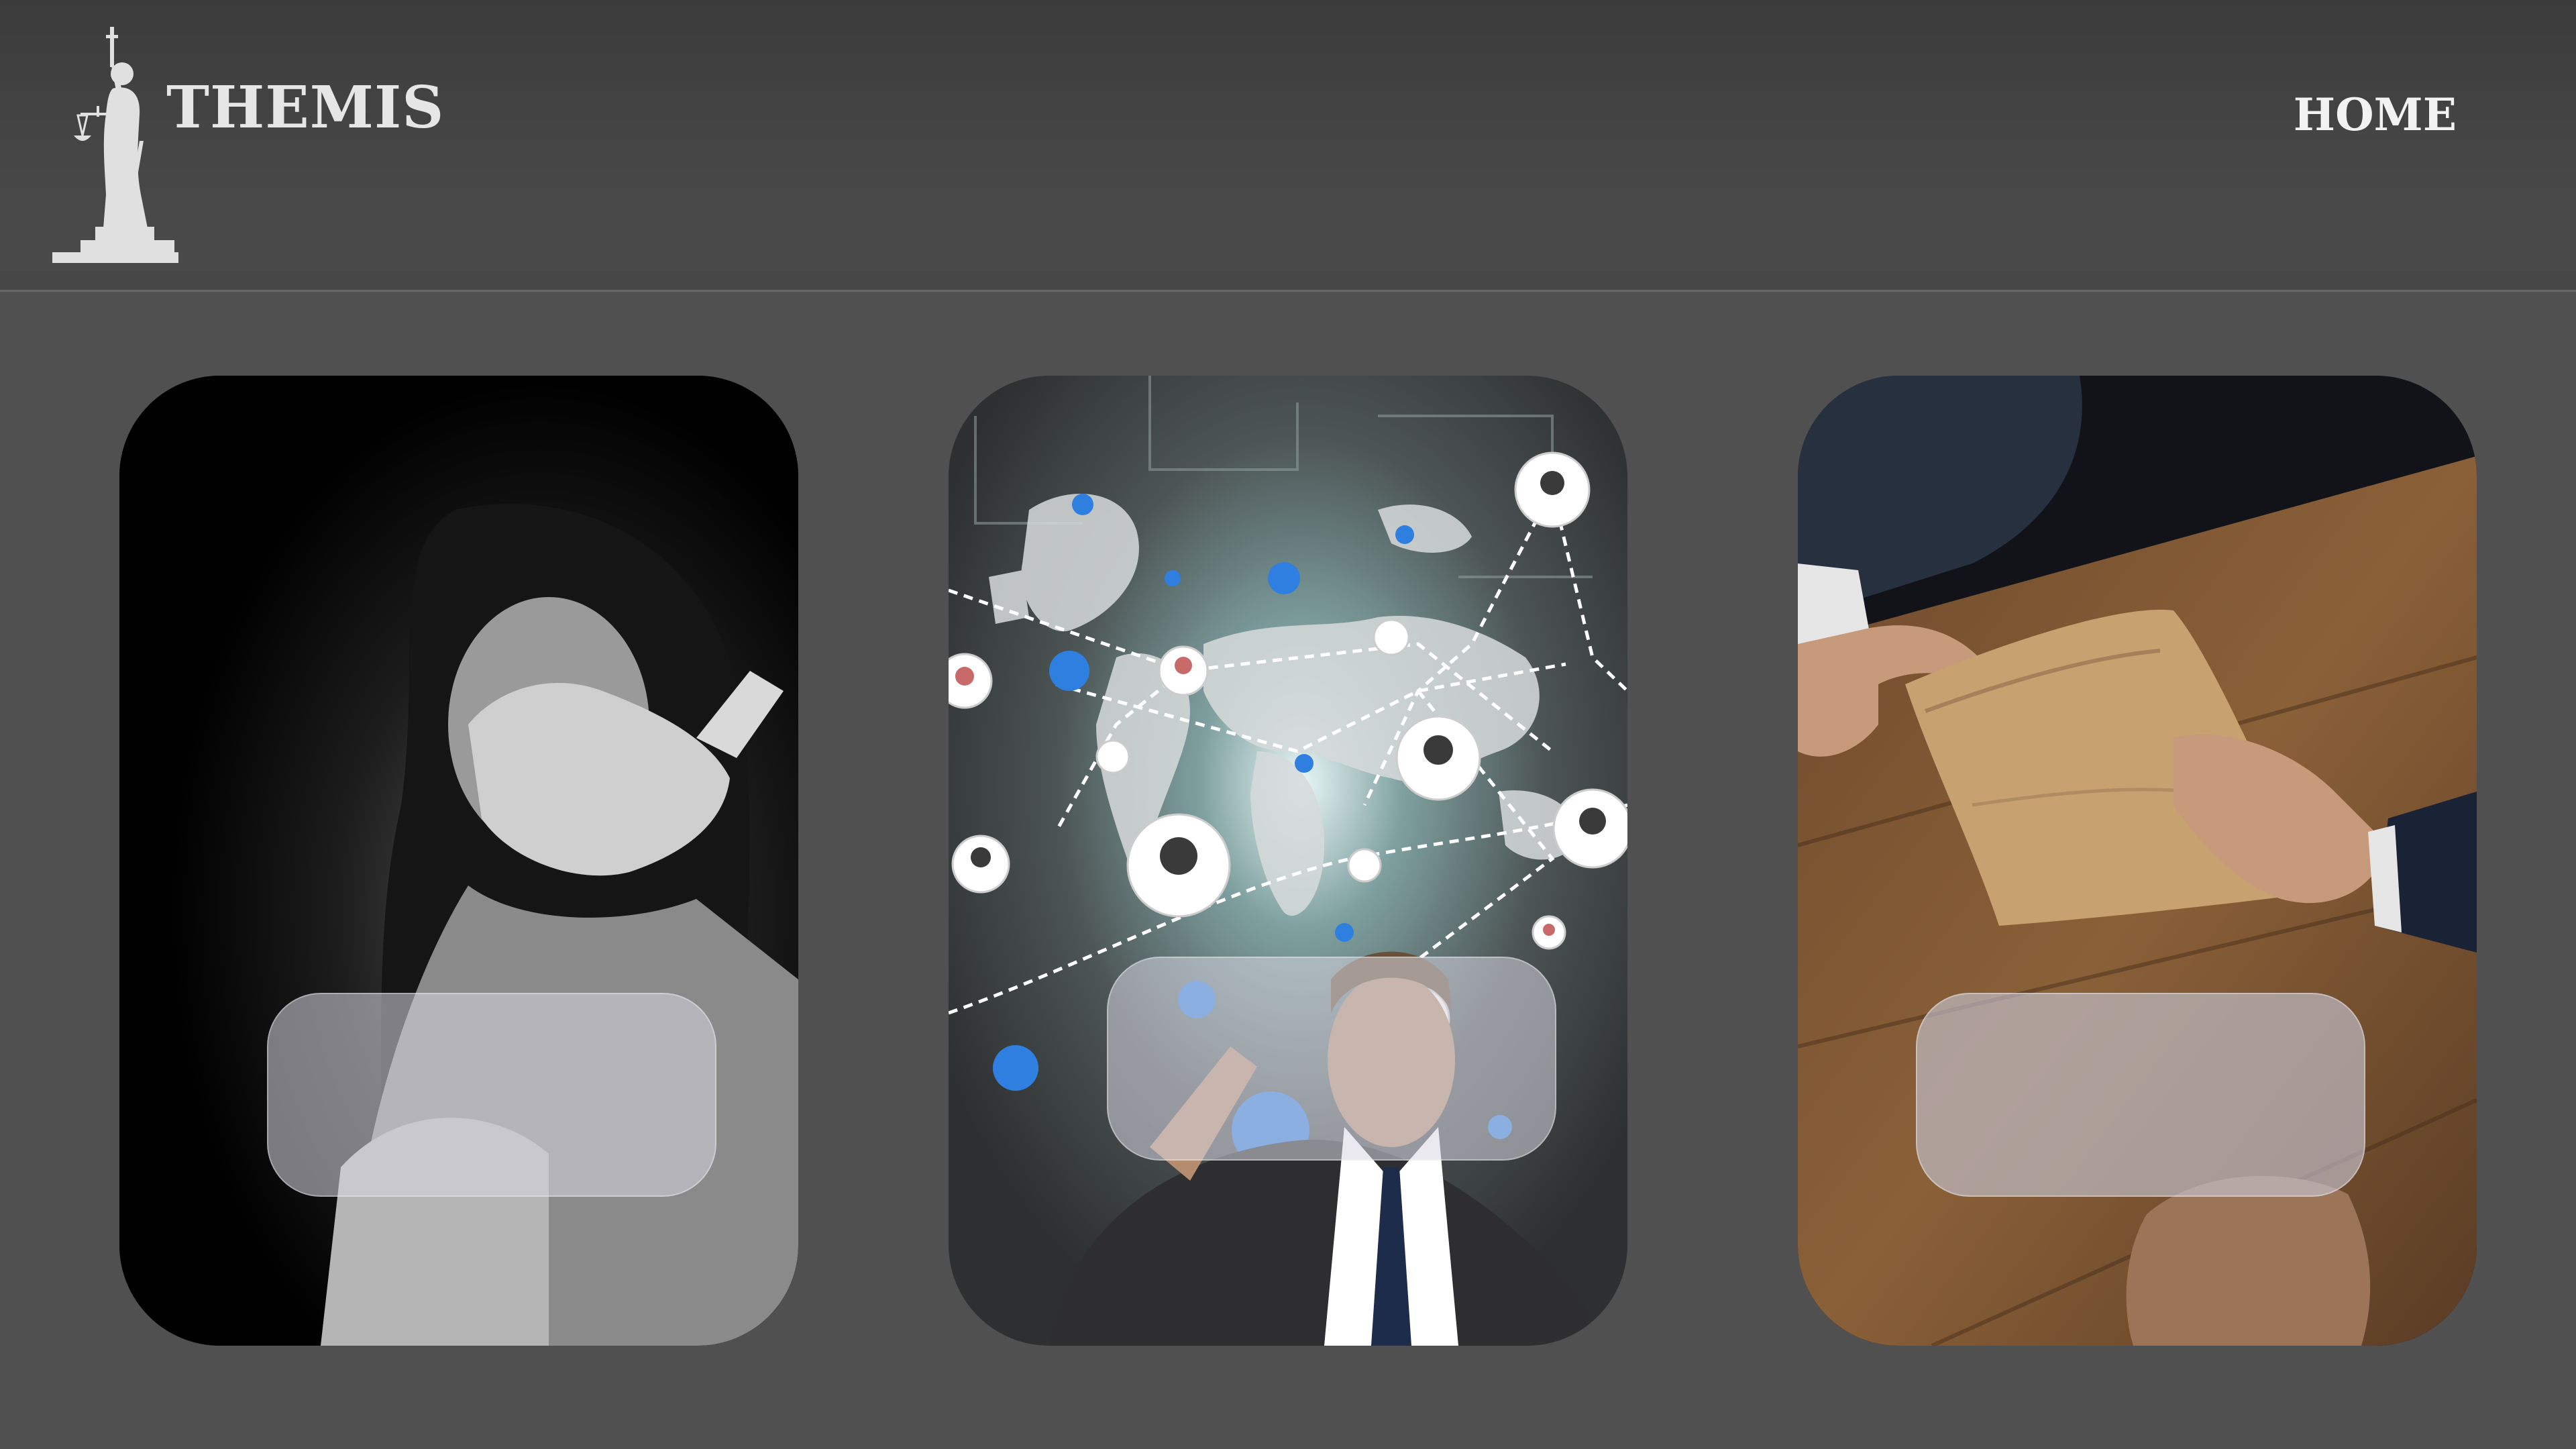  What do you see at coordinates (2375, 115) in the screenshot?
I see `nav-home-link: HOME` at bounding box center [2375, 115].